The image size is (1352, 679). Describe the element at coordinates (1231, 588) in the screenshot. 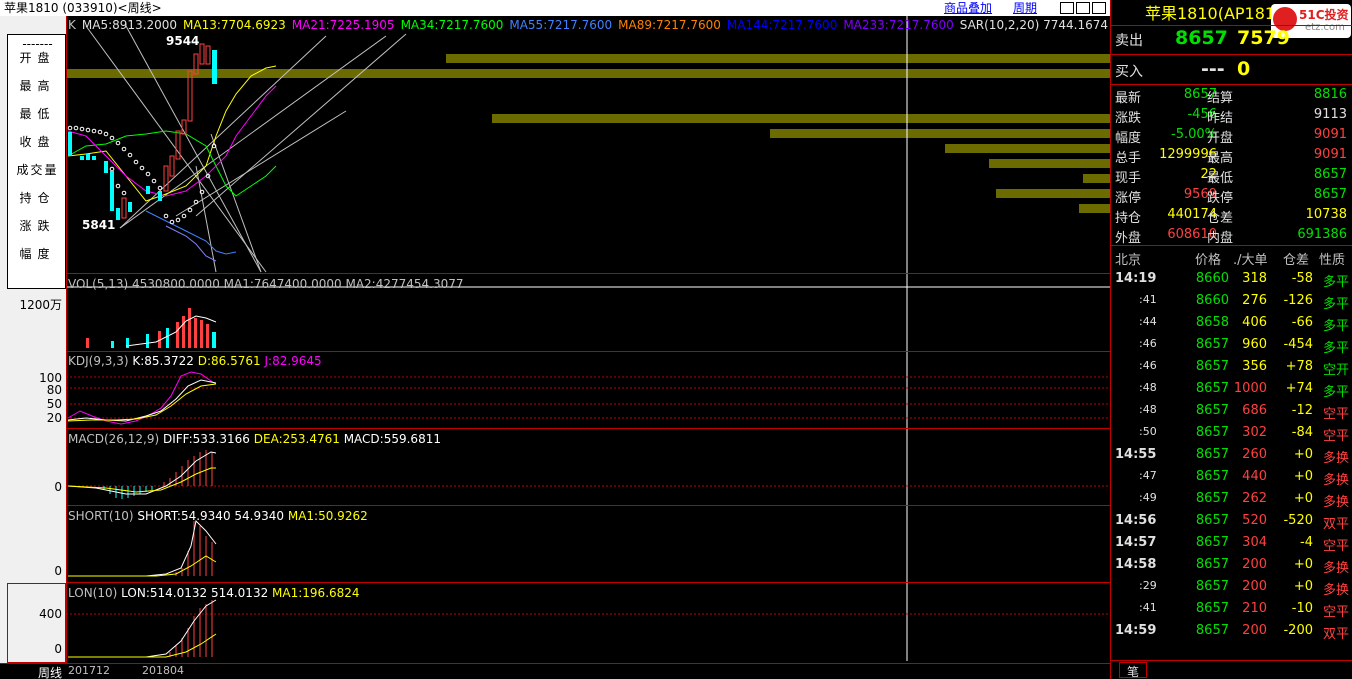

I see `tick-row: :29 8657 200 +0 多换` at that location.